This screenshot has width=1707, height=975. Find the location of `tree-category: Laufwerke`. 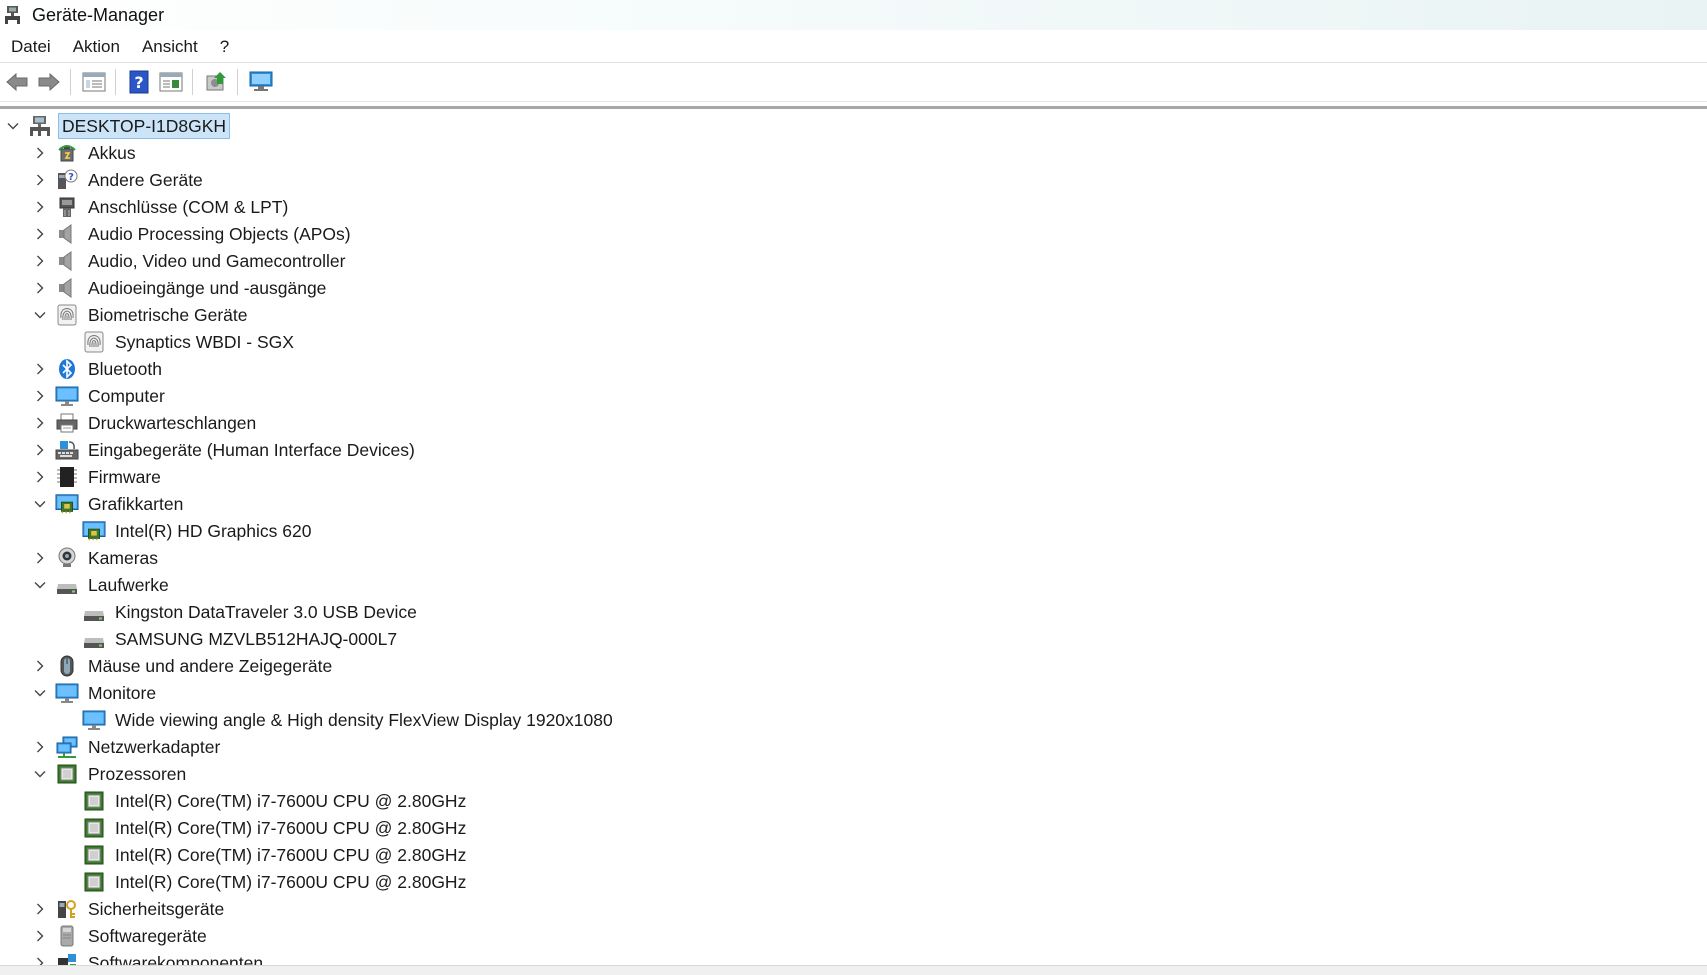

tree-category: Laufwerke is located at coordinates (101, 584).